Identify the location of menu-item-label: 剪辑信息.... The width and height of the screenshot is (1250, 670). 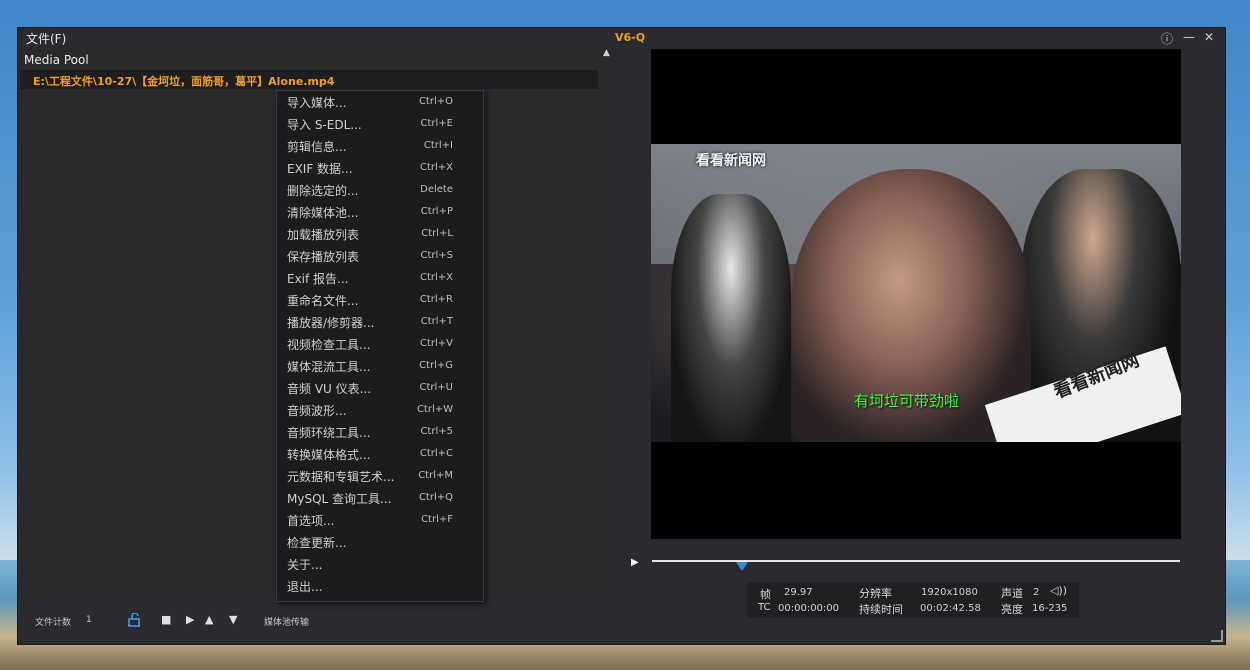
(317, 147).